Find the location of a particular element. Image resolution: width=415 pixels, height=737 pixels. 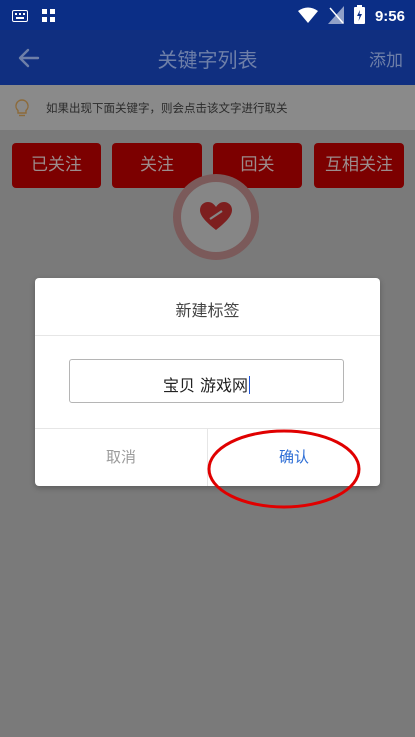

add-button: 添加 is located at coordinates (386, 58).